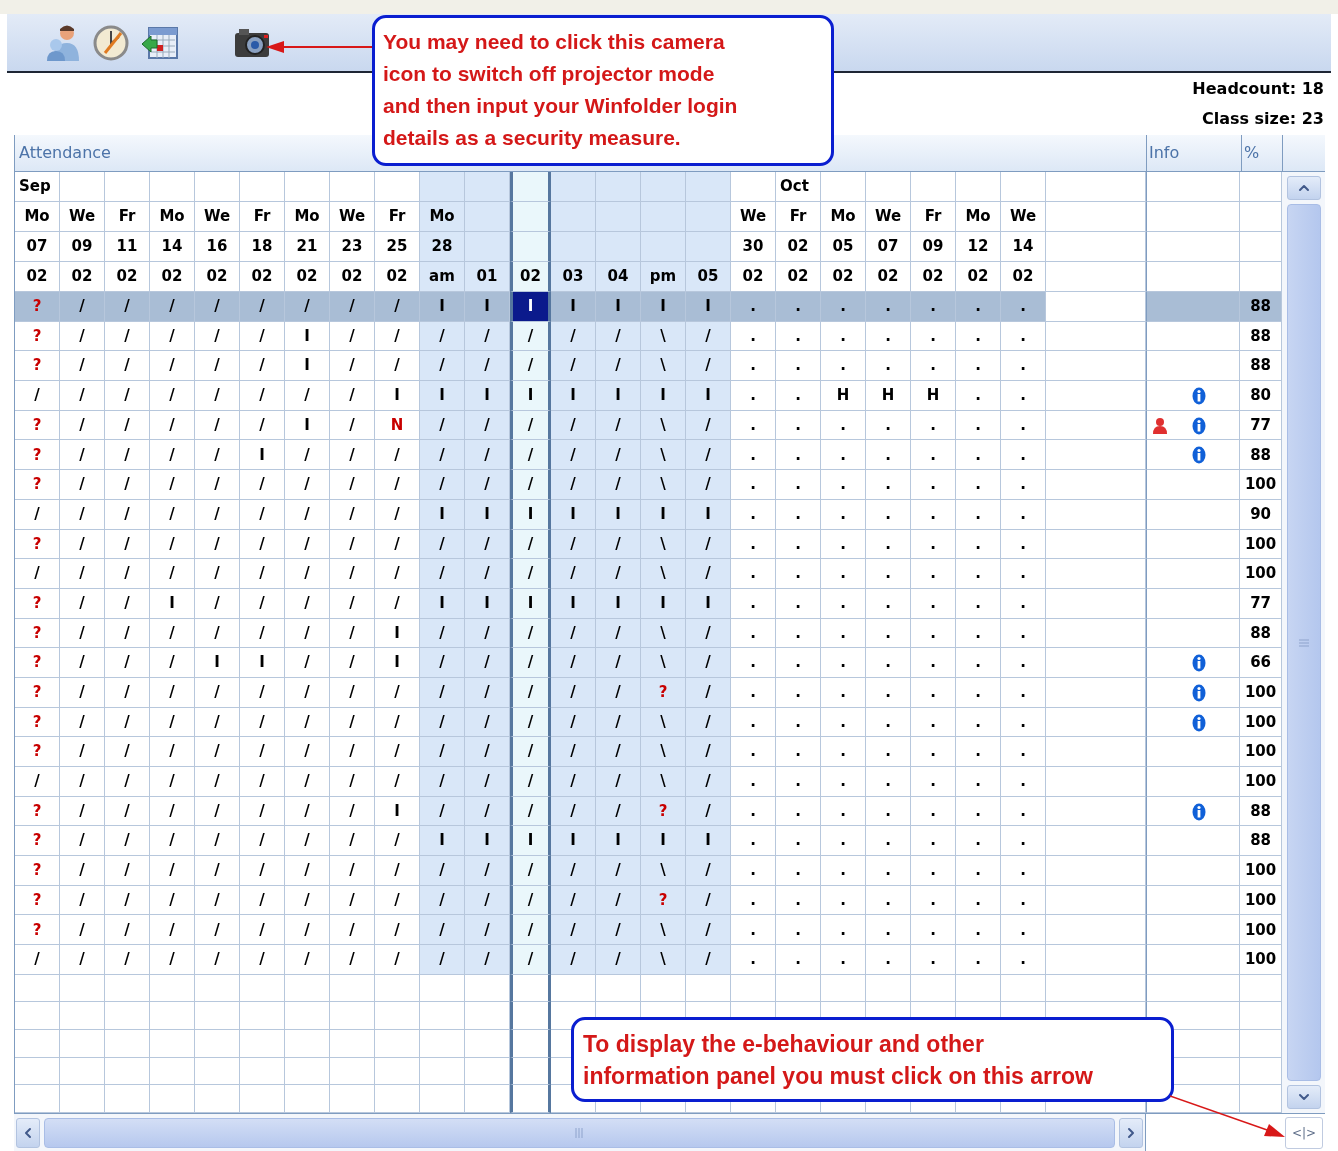  I want to click on horizontal-scrollbar, so click(579, 1132).